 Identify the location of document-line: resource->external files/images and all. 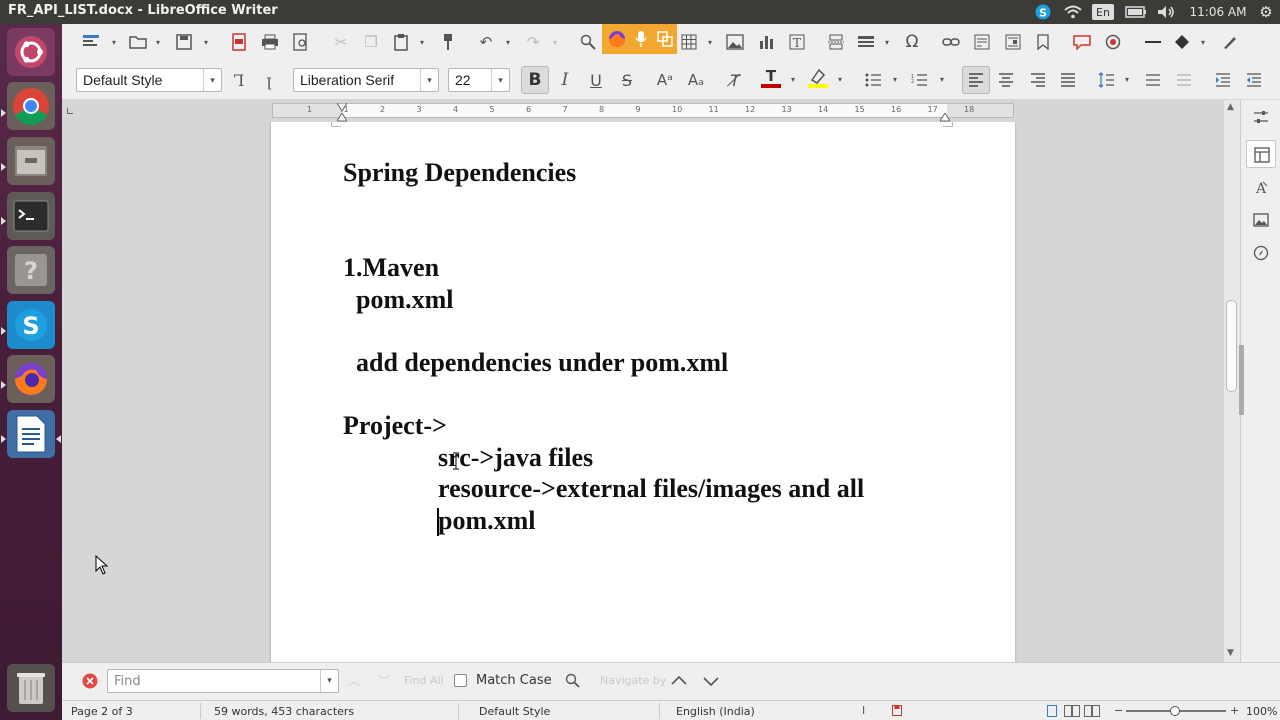
(651, 489).